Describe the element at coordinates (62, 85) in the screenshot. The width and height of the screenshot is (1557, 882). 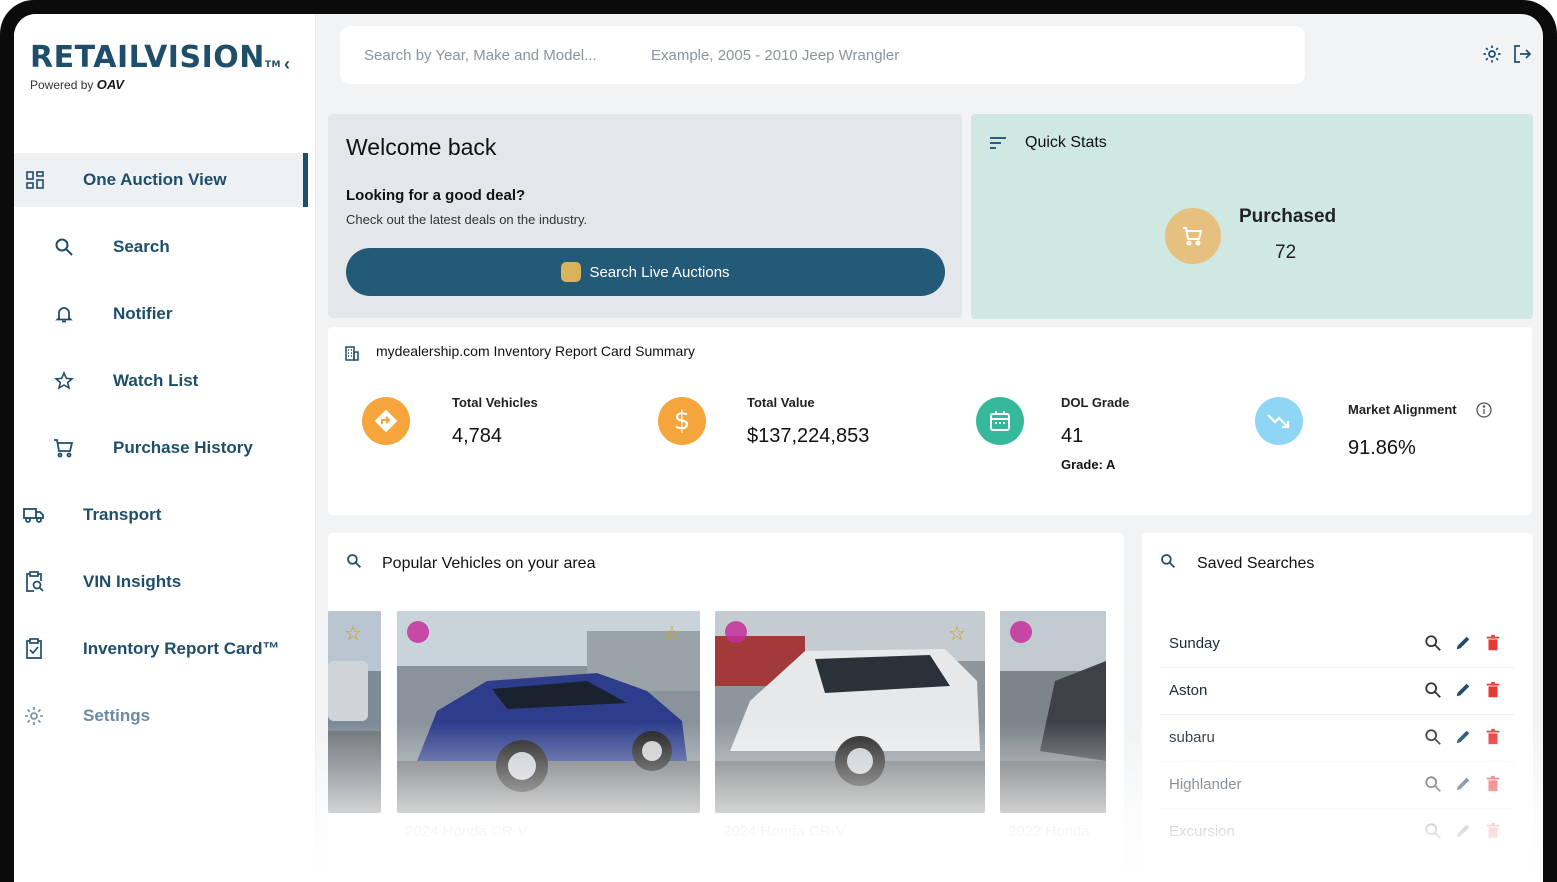
I see `powered-prefix: Powered by` at that location.